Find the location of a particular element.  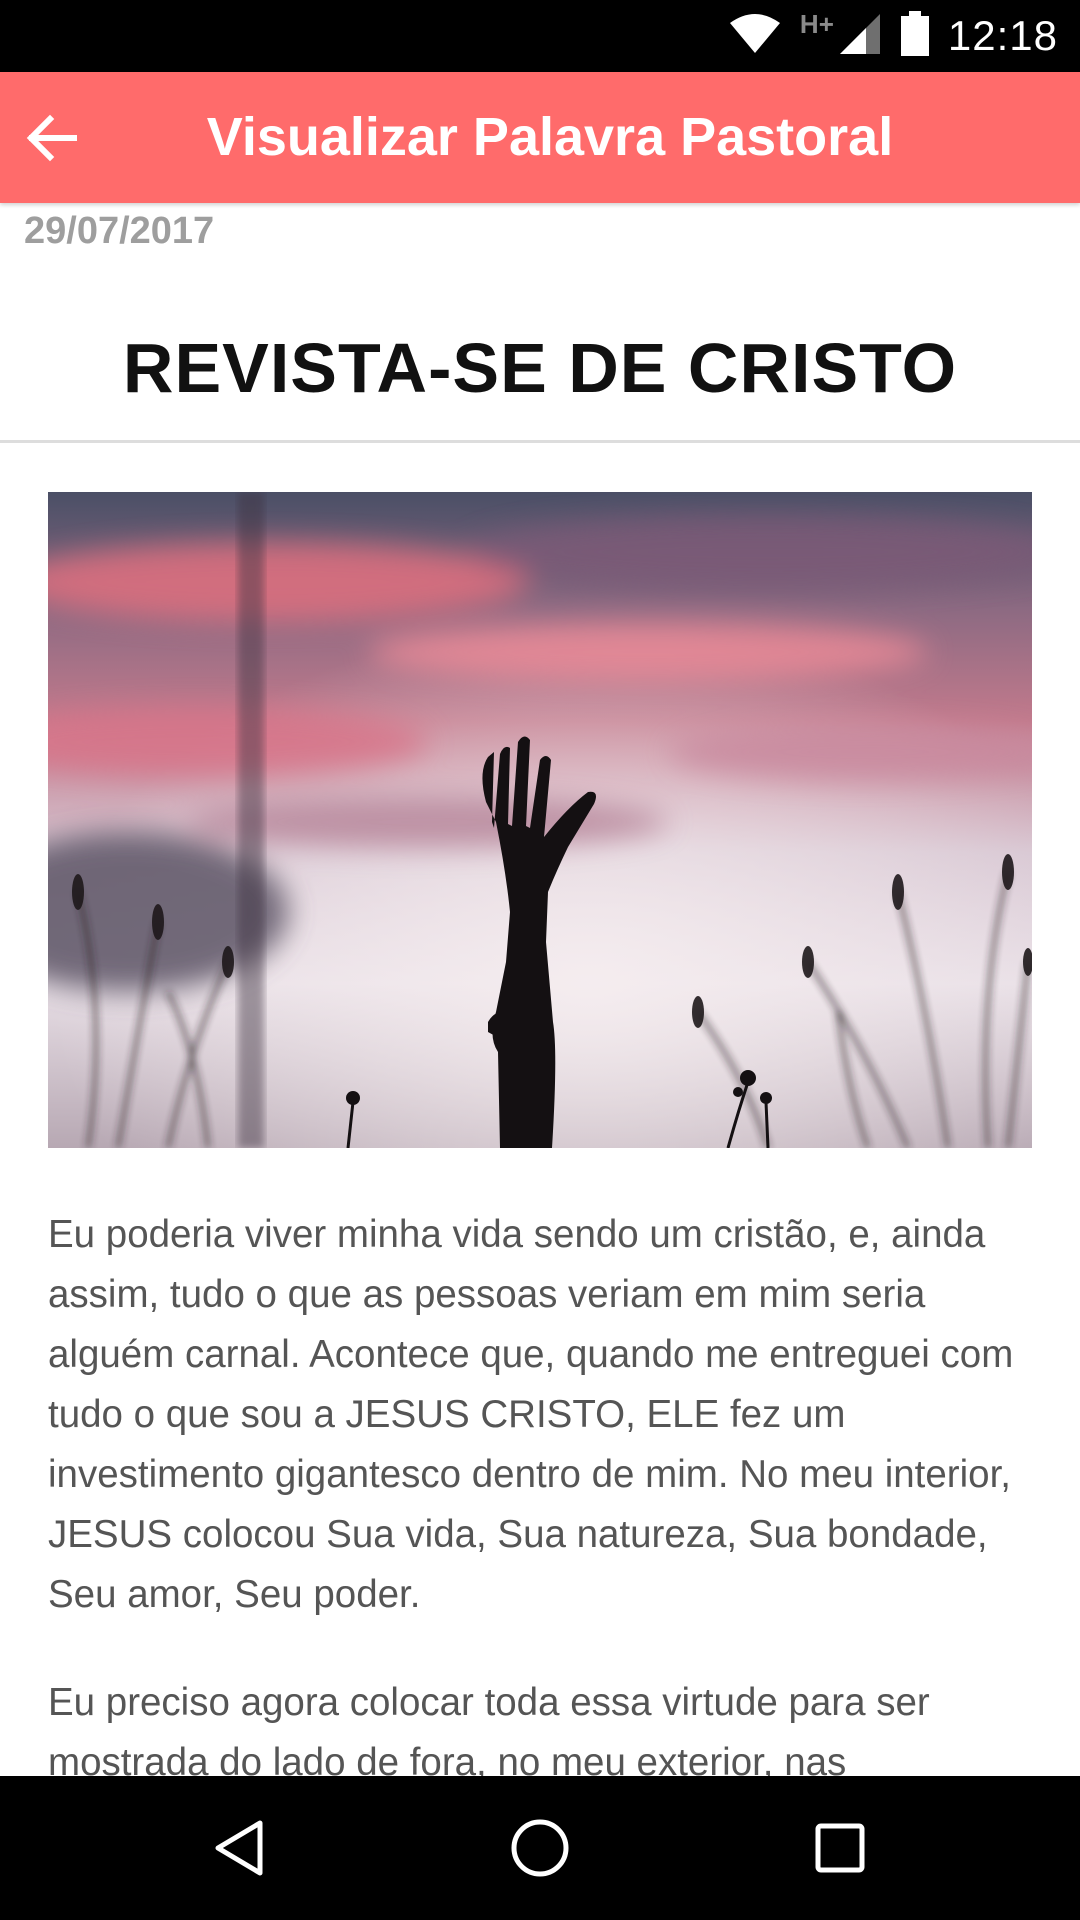

cell-signal-icon is located at coordinates (860, 36).